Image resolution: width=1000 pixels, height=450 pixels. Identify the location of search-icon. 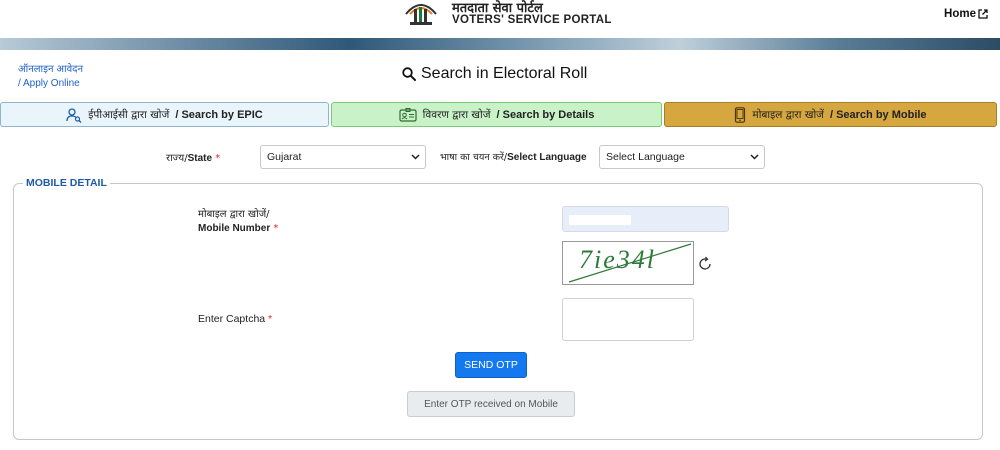
(409, 74).